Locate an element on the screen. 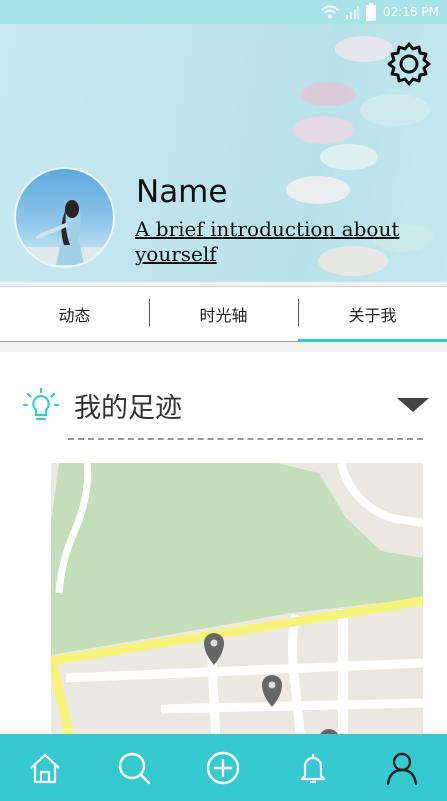 The width and height of the screenshot is (447, 801). home-icon is located at coordinates (45, 768).